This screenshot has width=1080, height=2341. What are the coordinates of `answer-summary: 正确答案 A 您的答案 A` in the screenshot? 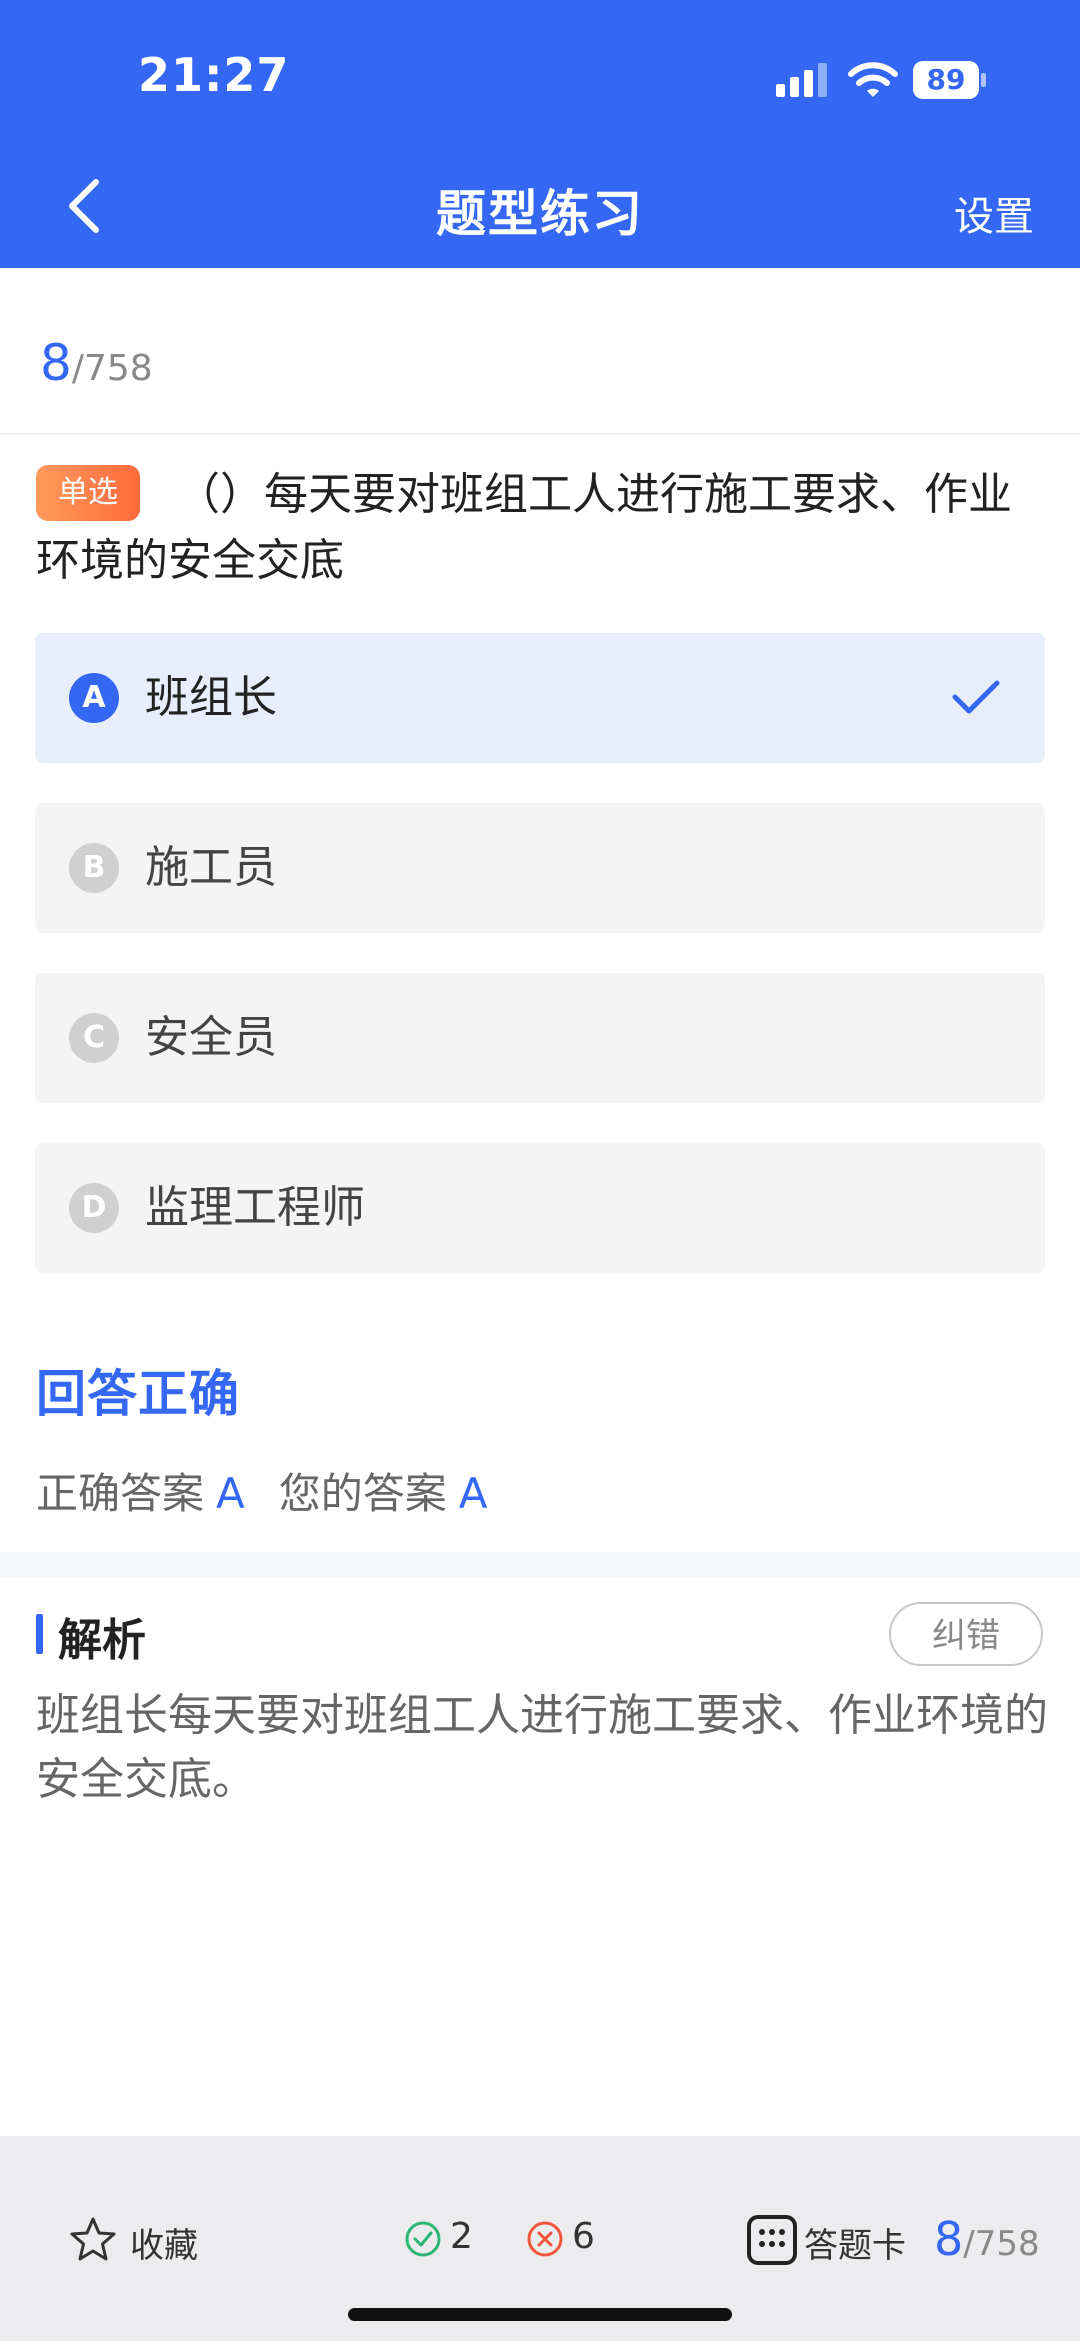 It's located at (279, 1490).